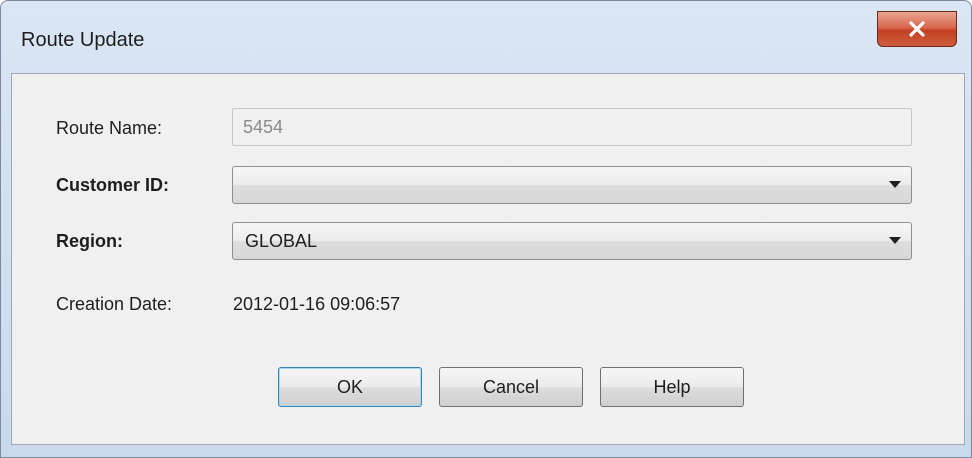 The height and width of the screenshot is (458, 972). Describe the element at coordinates (113, 185) in the screenshot. I see `customer-id-label: Customer ID:` at that location.